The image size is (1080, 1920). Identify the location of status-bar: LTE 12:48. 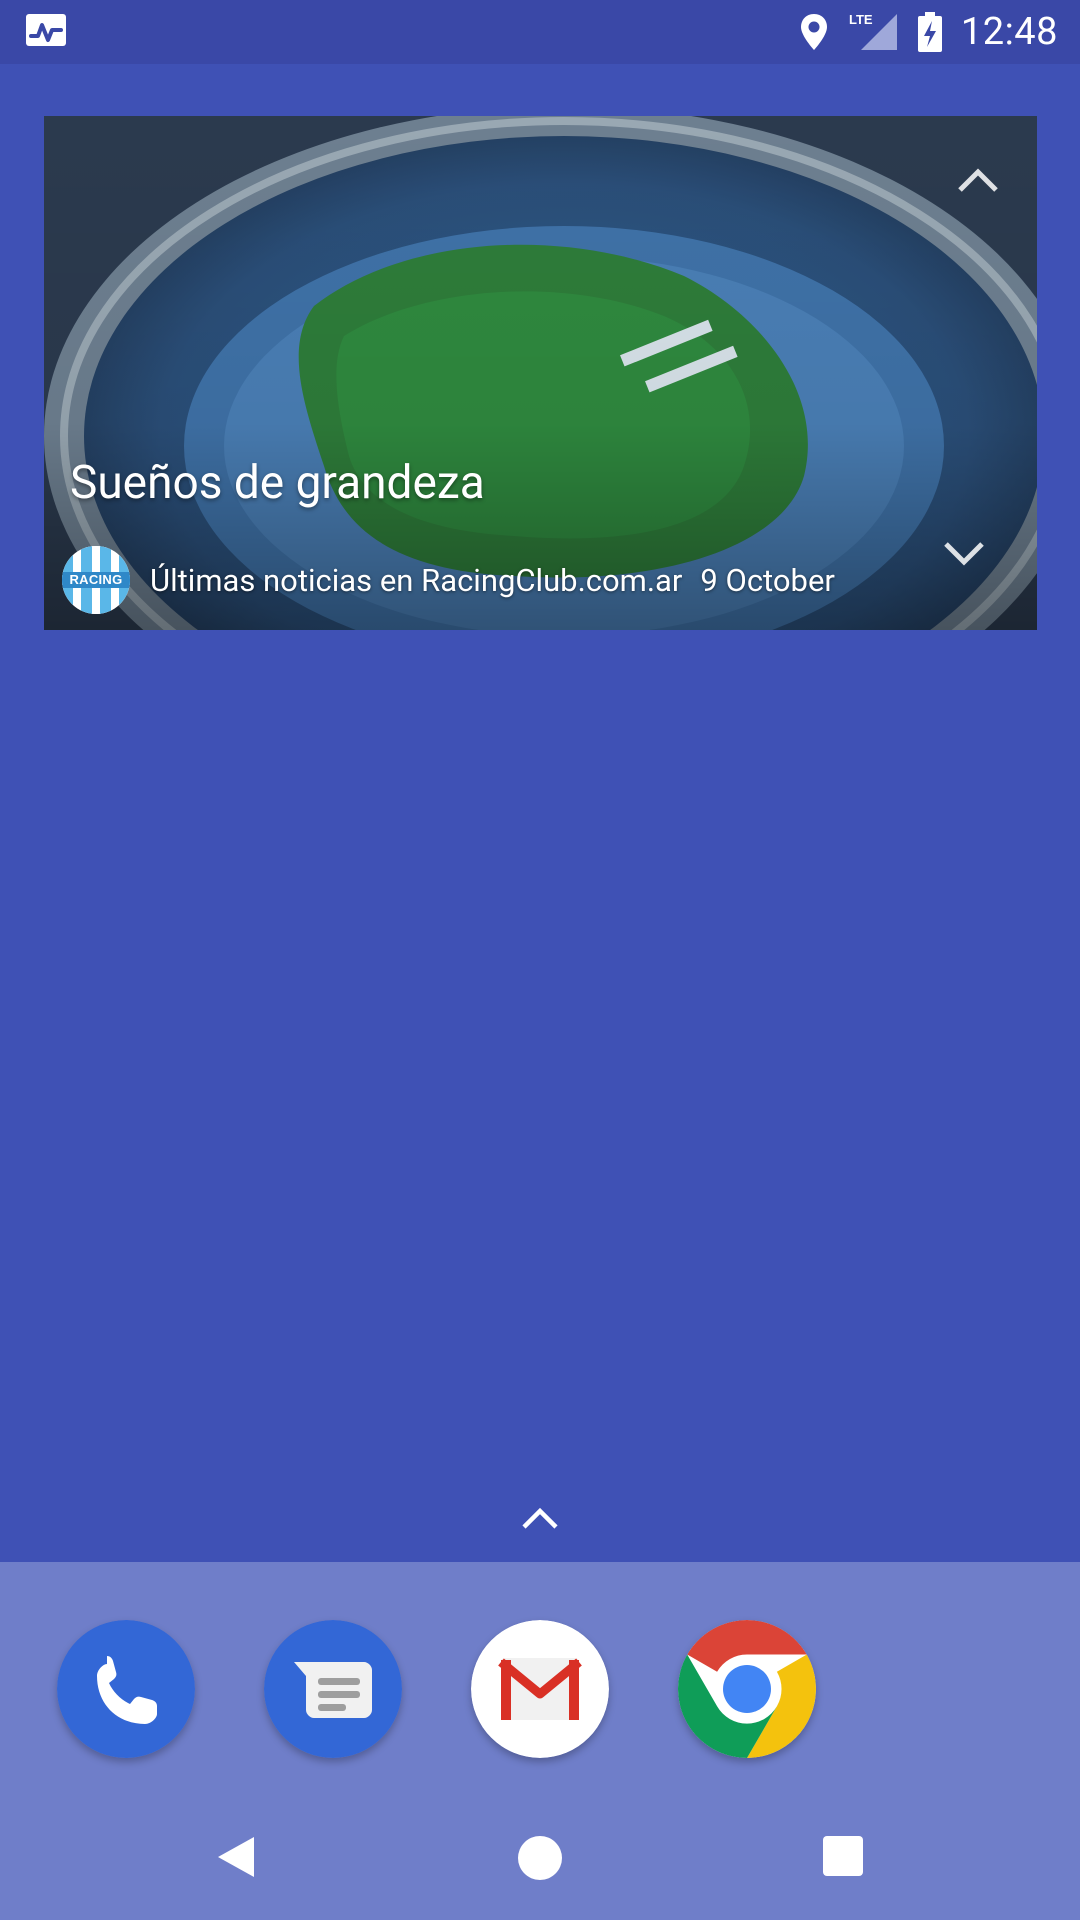
(540, 32).